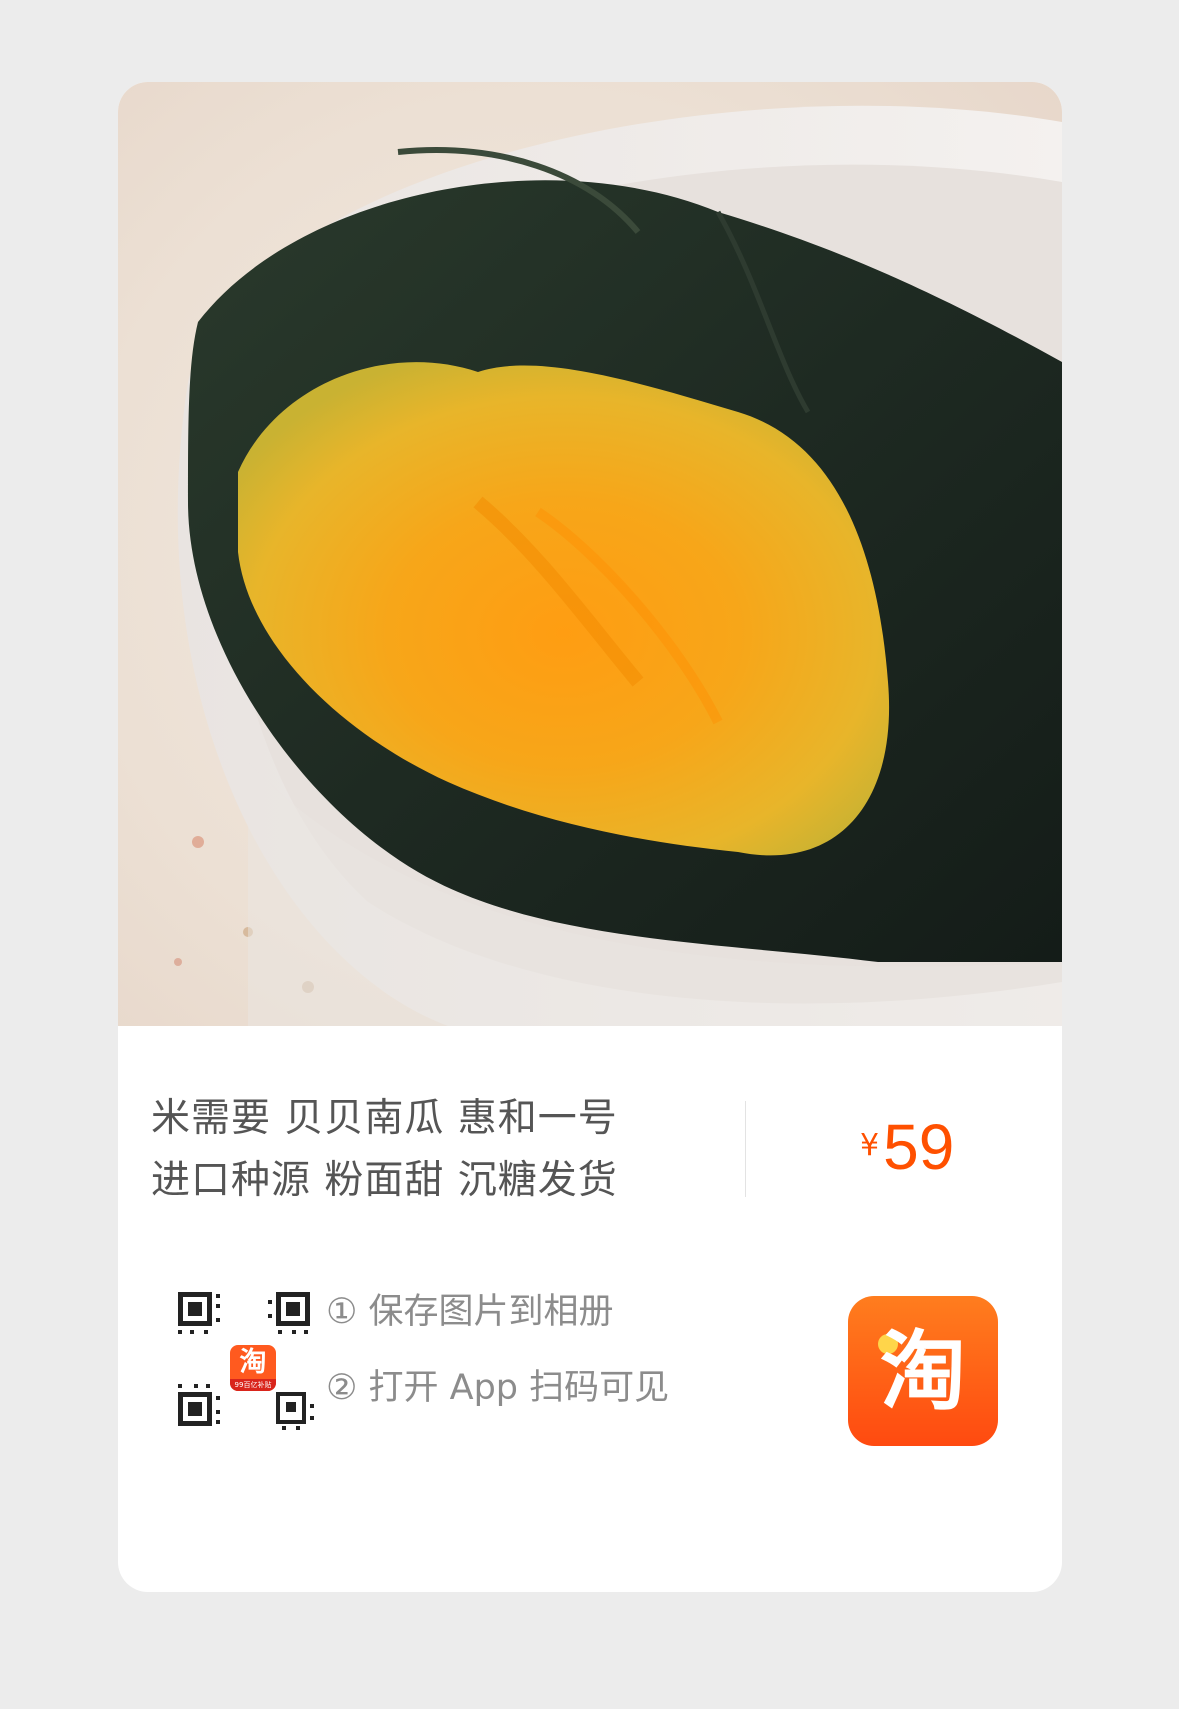 The width and height of the screenshot is (1179, 1709). I want to click on step-open-app: ② 打开 App 扫码可见, so click(498, 1388).